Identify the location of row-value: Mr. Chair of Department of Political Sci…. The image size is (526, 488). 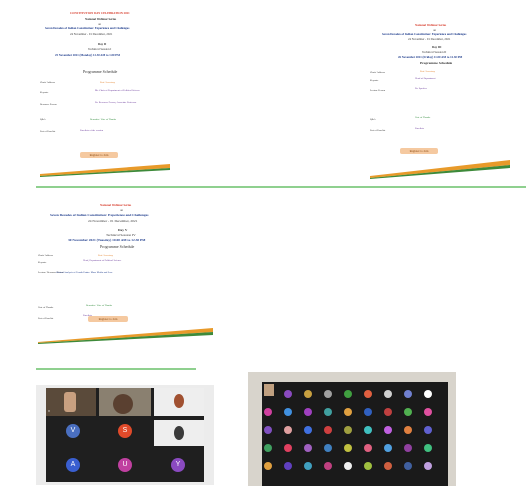
(117, 90).